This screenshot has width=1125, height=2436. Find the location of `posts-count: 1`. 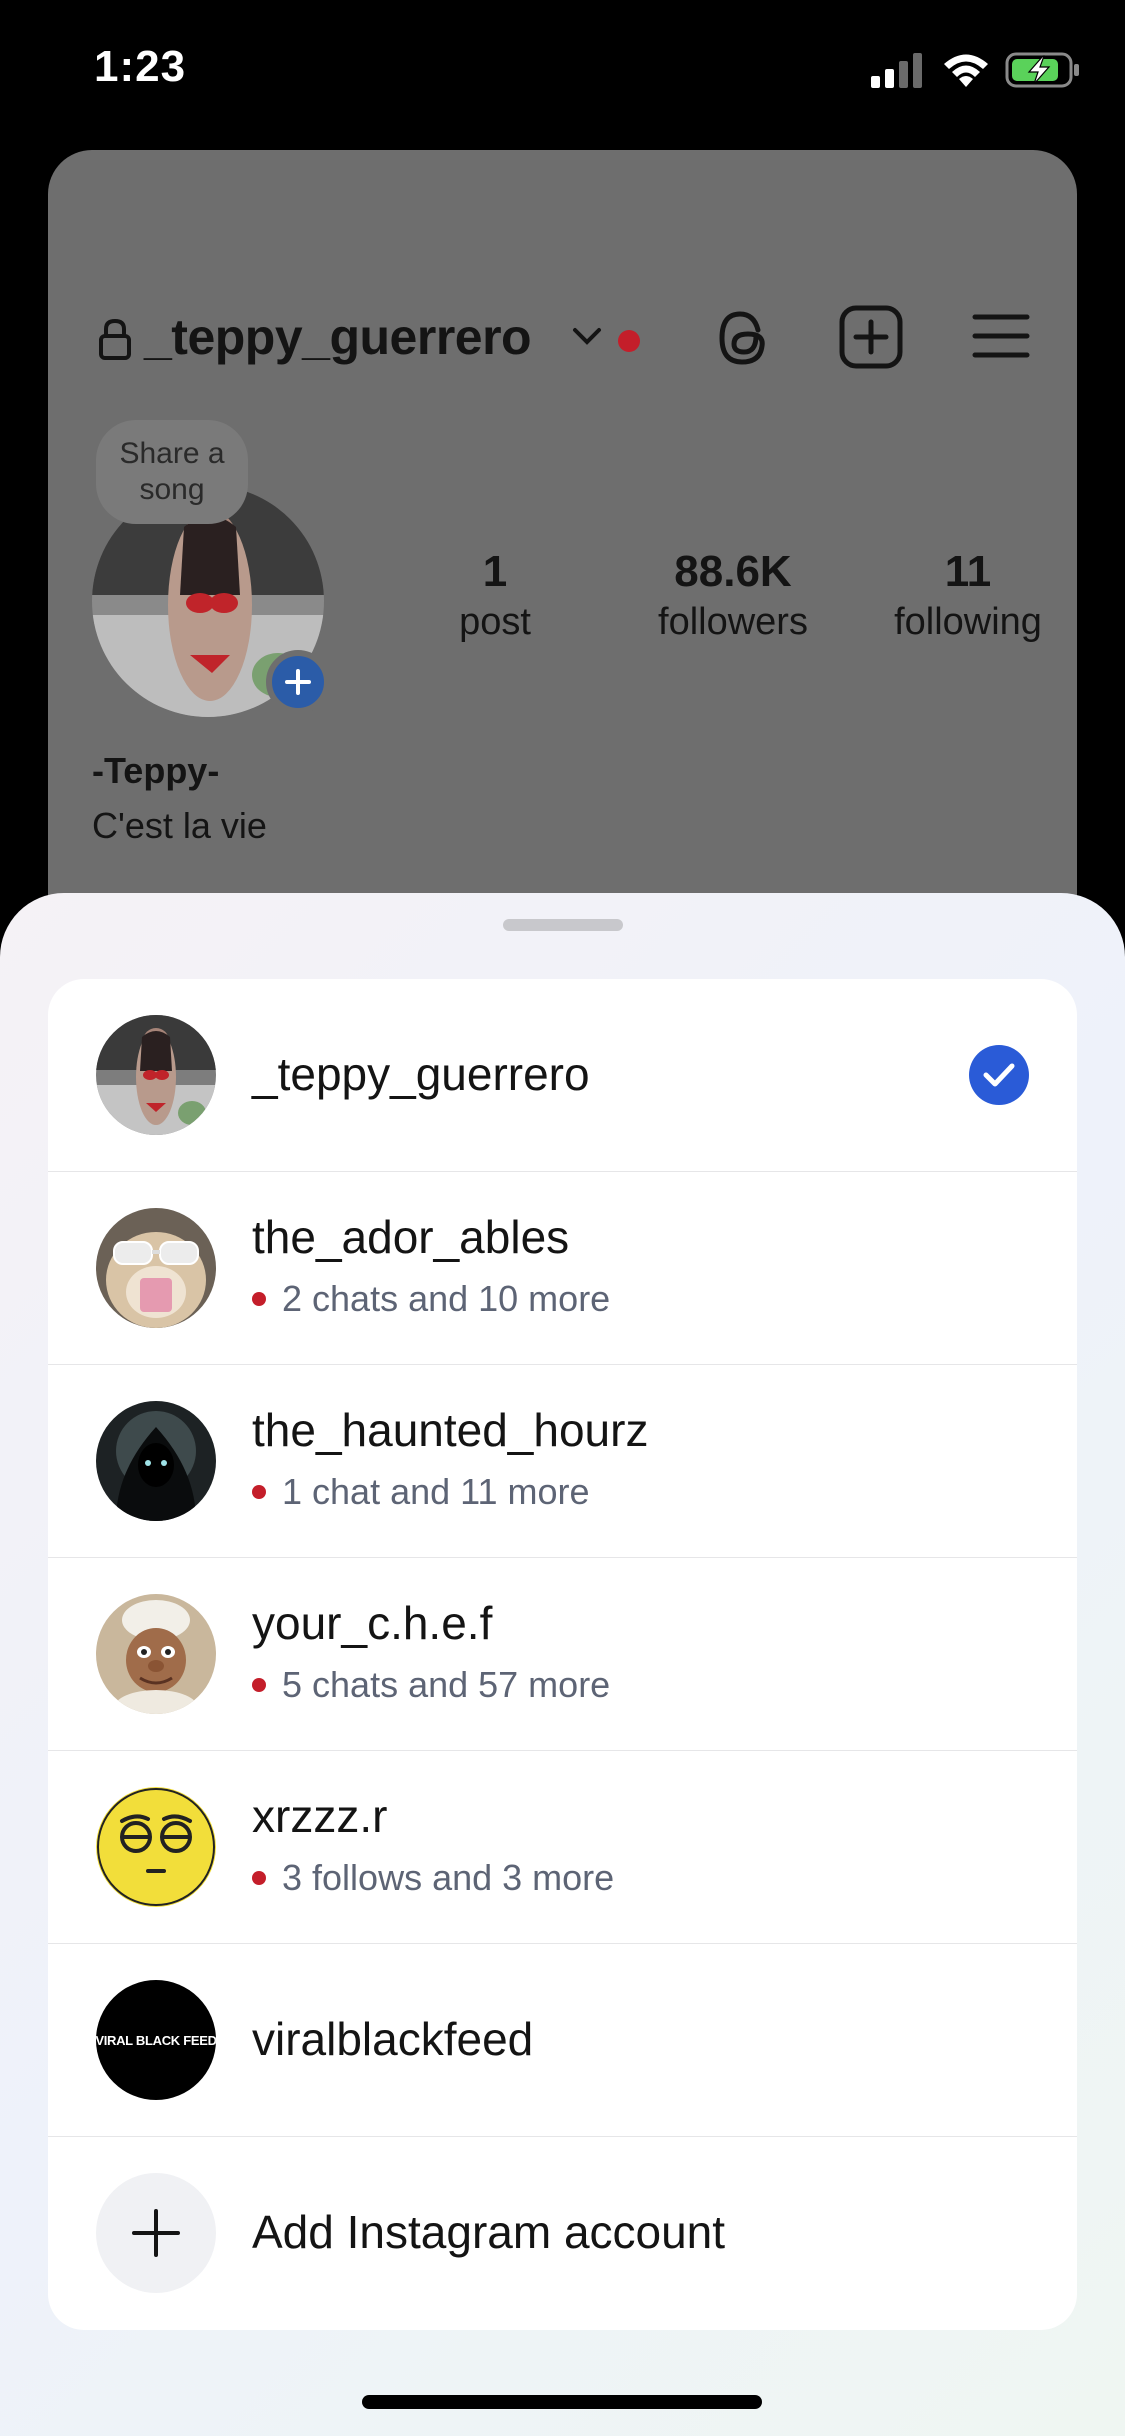

posts-count: 1 is located at coordinates (495, 571).